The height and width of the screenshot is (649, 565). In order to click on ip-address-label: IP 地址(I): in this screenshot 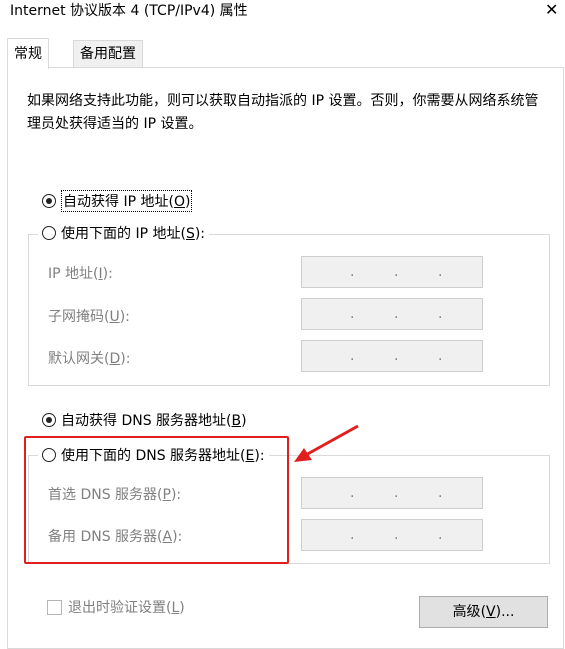, I will do `click(80, 274)`.